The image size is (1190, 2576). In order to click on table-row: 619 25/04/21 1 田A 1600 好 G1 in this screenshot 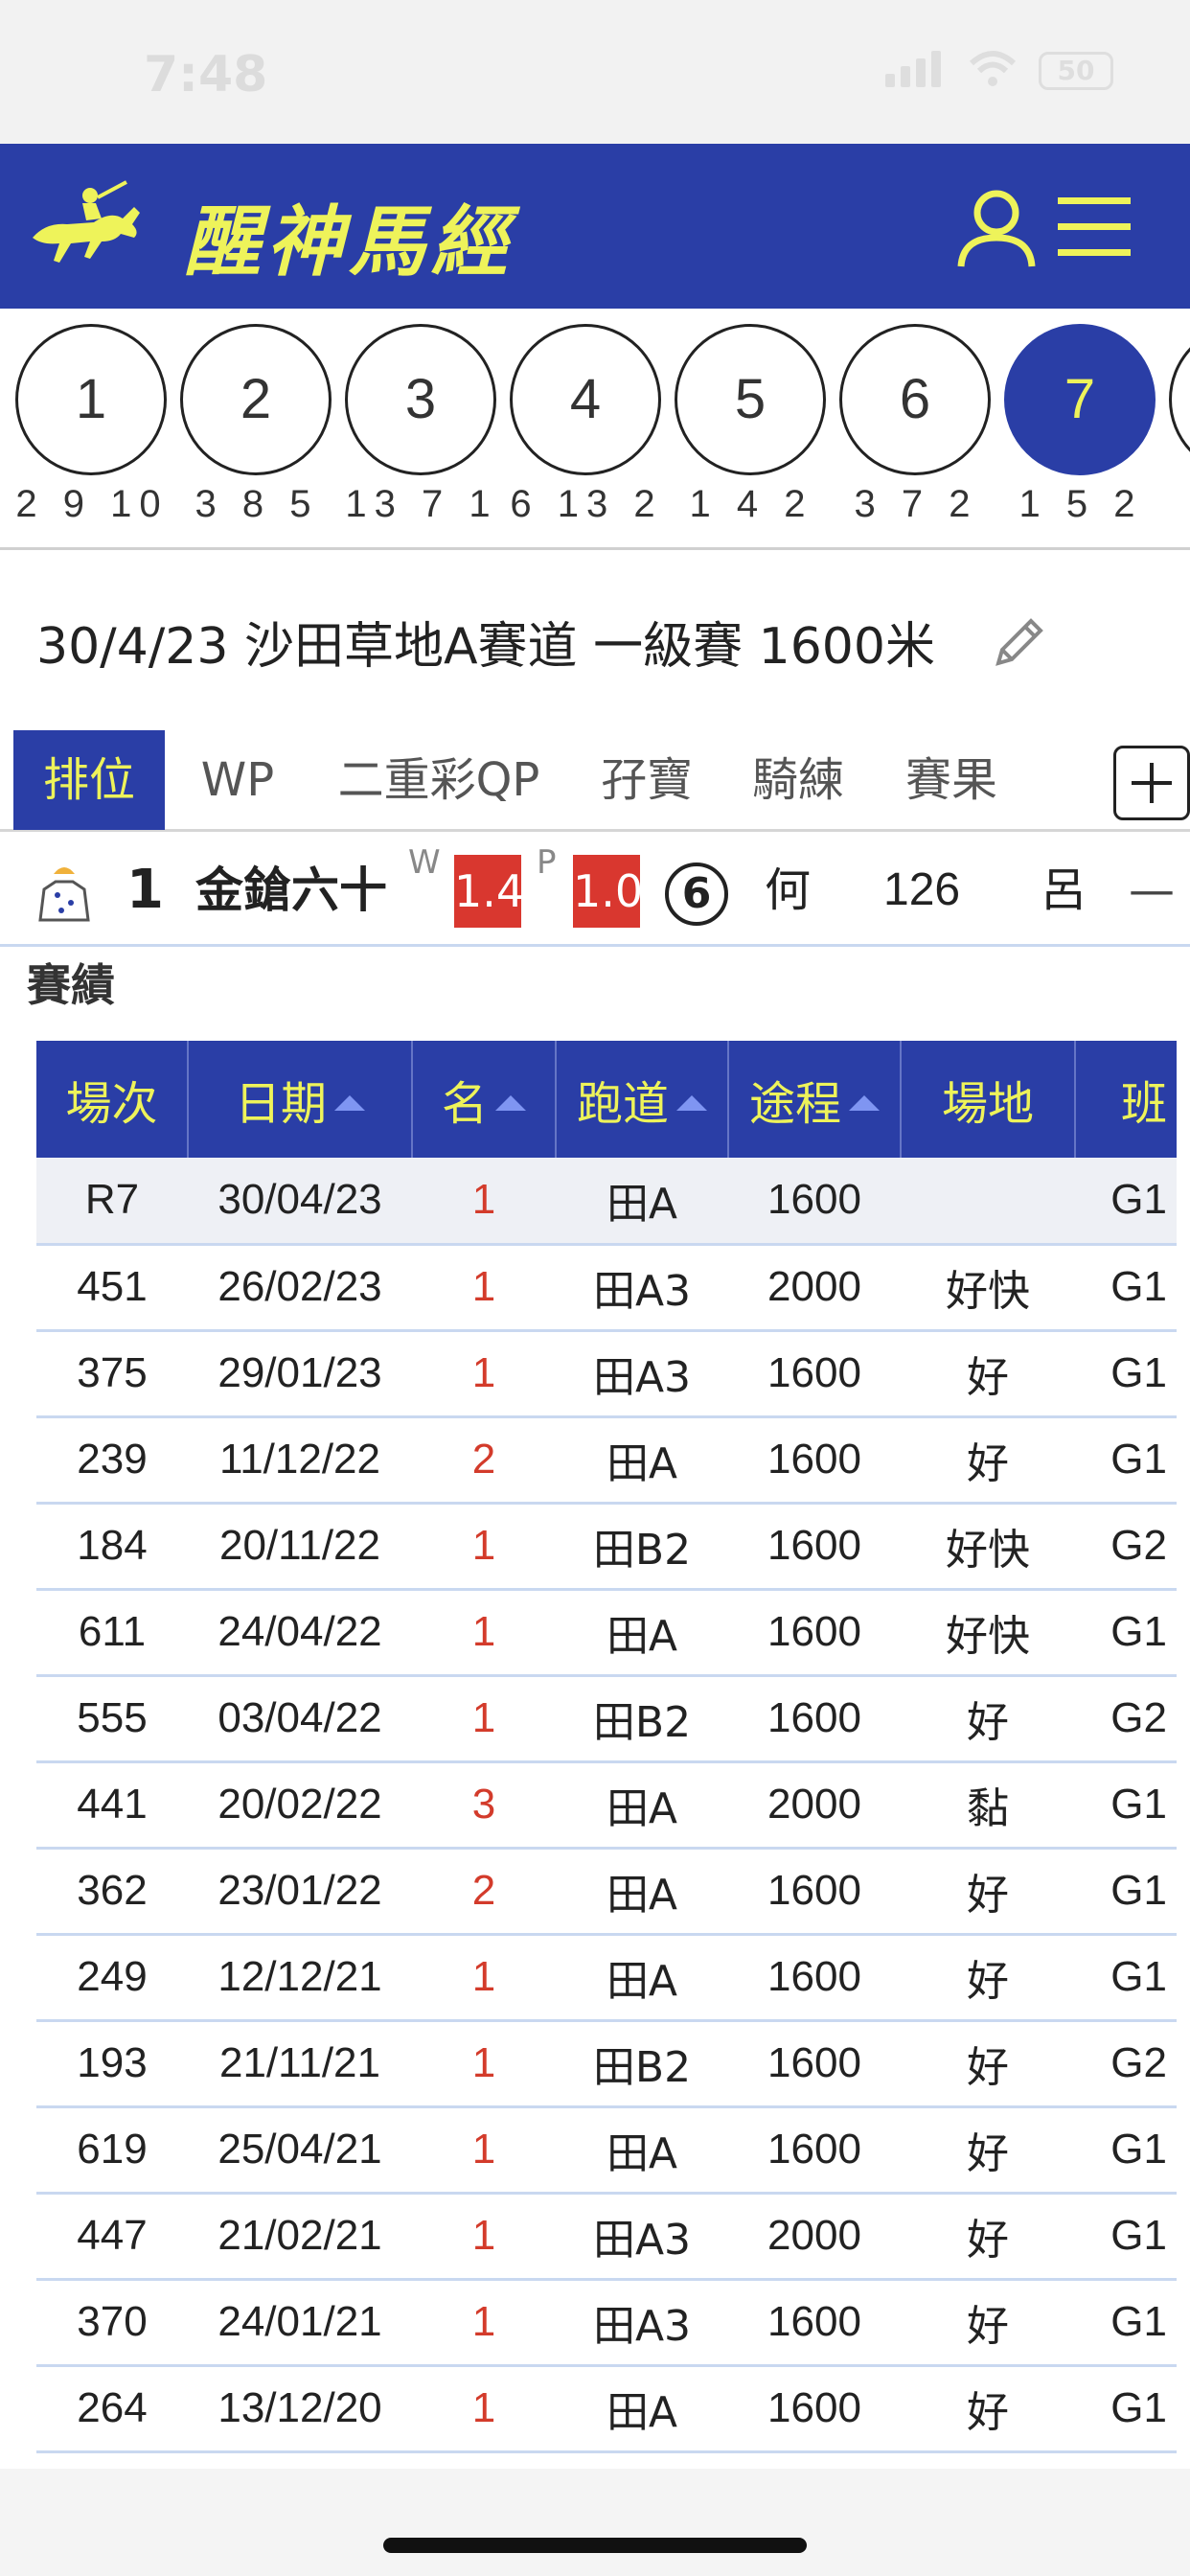, I will do `click(606, 2150)`.